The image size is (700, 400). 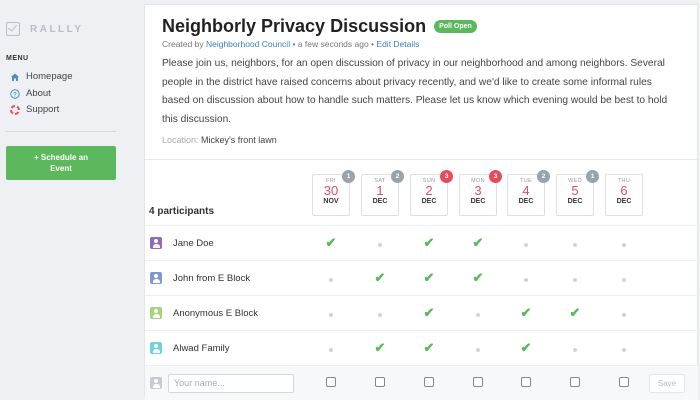 What do you see at coordinates (183, 44) in the screenshot?
I see `created-by-prefix: Created by` at bounding box center [183, 44].